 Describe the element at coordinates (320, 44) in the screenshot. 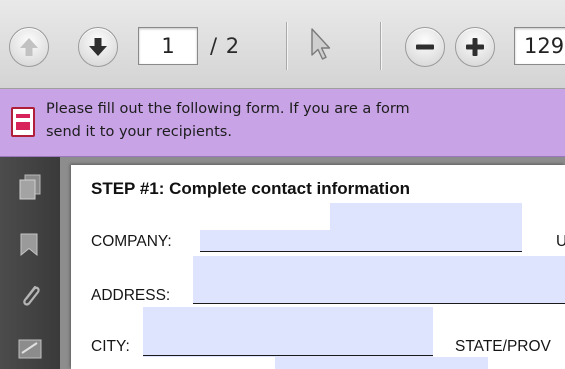

I see `cursor-icon` at that location.